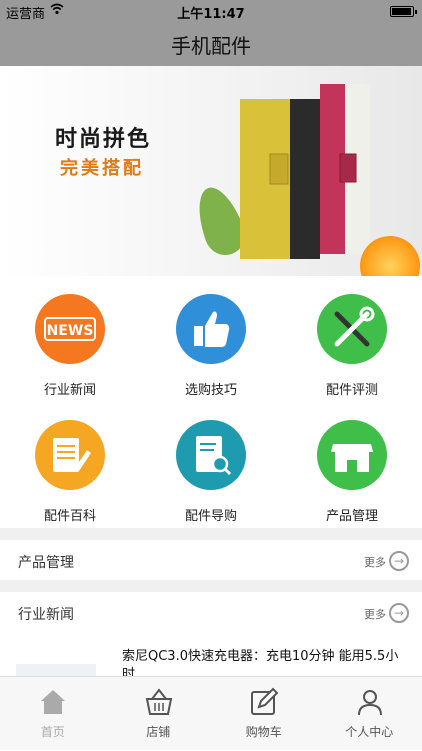 The width and height of the screenshot is (422, 751). What do you see at coordinates (159, 731) in the screenshot?
I see `tab-label: 店铺` at bounding box center [159, 731].